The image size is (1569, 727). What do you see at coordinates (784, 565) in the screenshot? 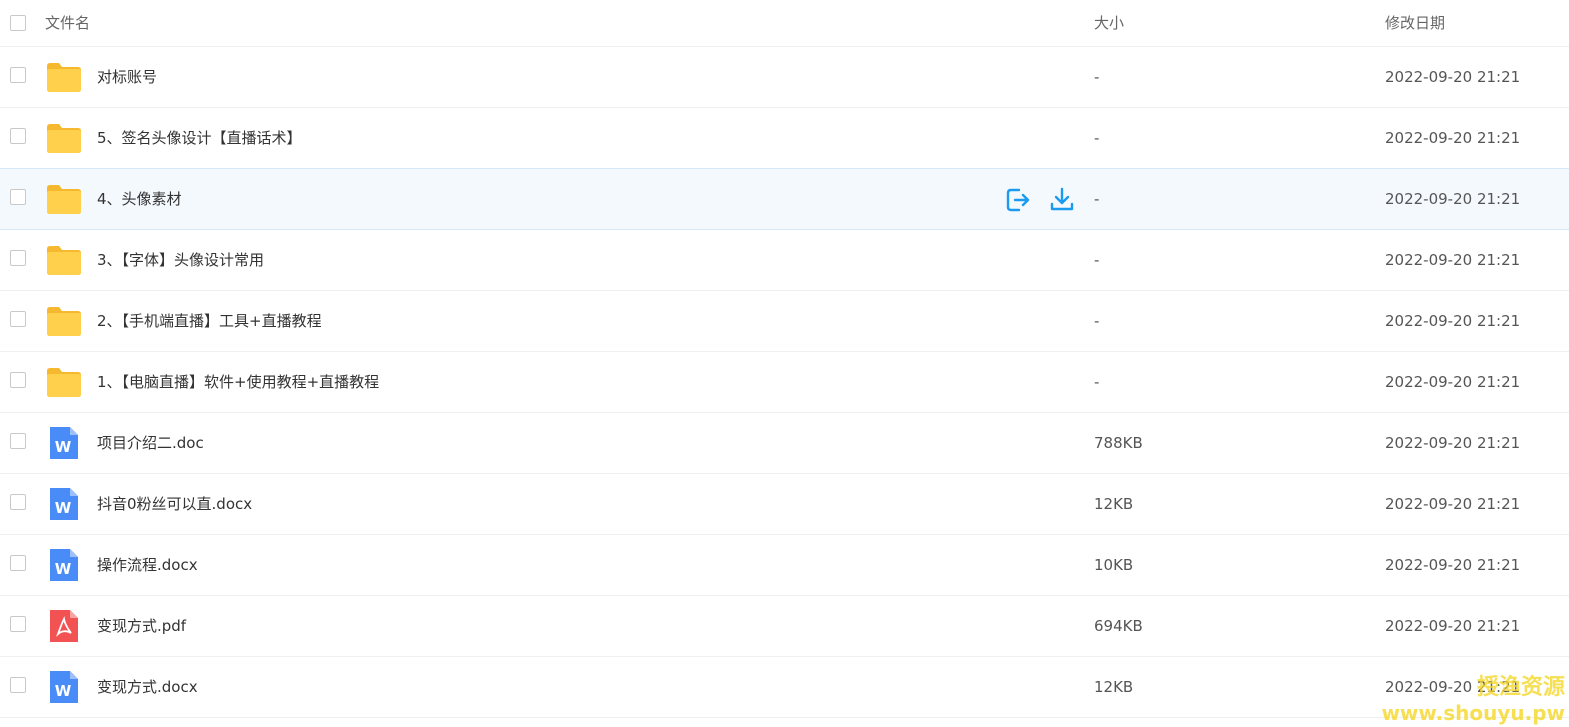
I see `table-row: W 操作流程.docx 10KB 2022-09-20 21:21` at bounding box center [784, 565].